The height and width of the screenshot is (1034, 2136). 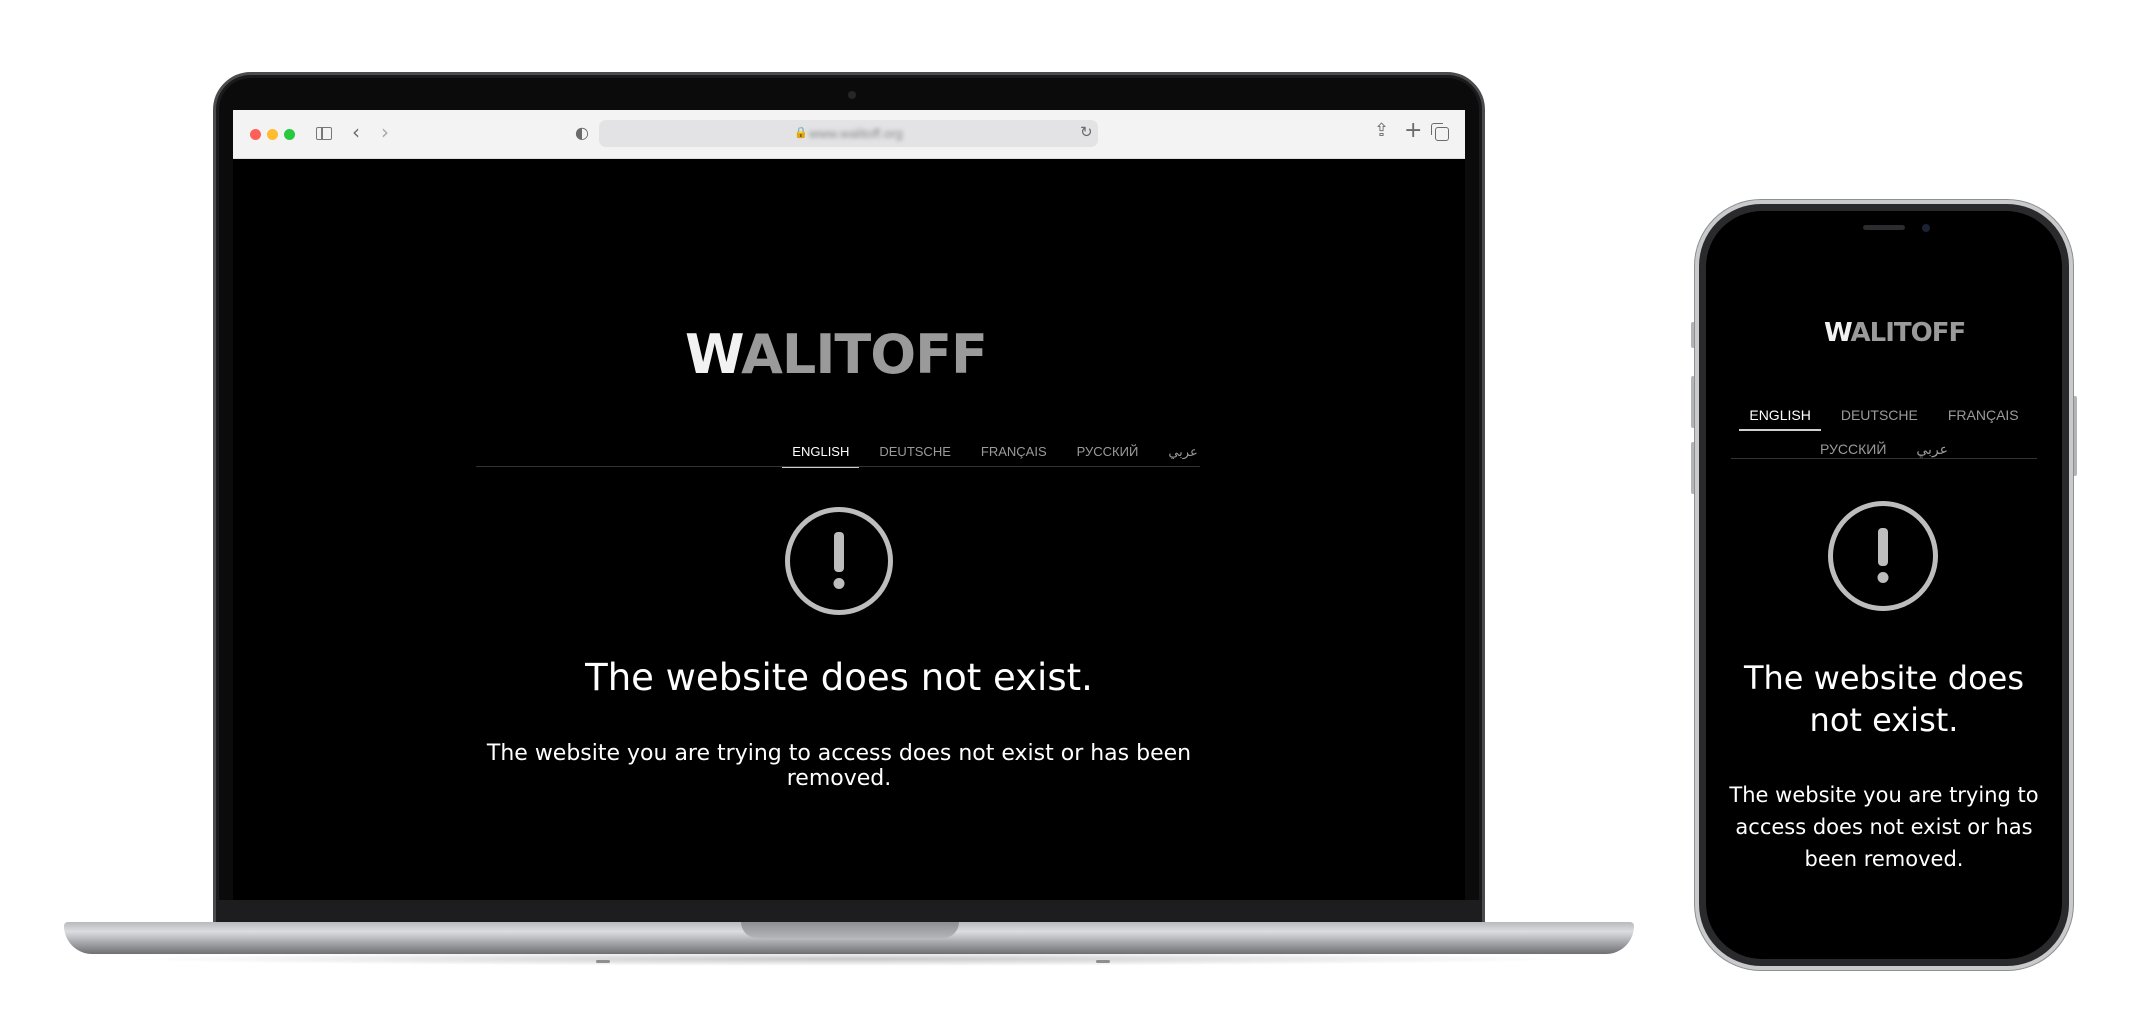 I want to click on share-icon: ⇪, so click(x=1381, y=131).